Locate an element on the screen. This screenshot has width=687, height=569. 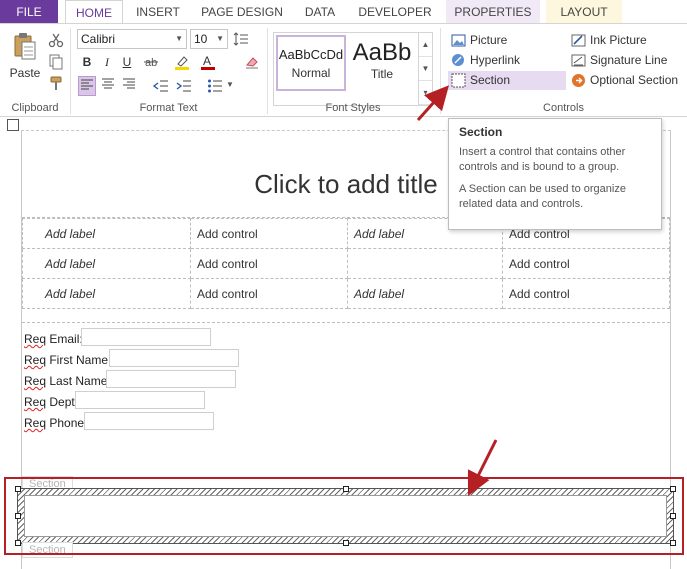
control-section: Section is located at coordinates (507, 80).